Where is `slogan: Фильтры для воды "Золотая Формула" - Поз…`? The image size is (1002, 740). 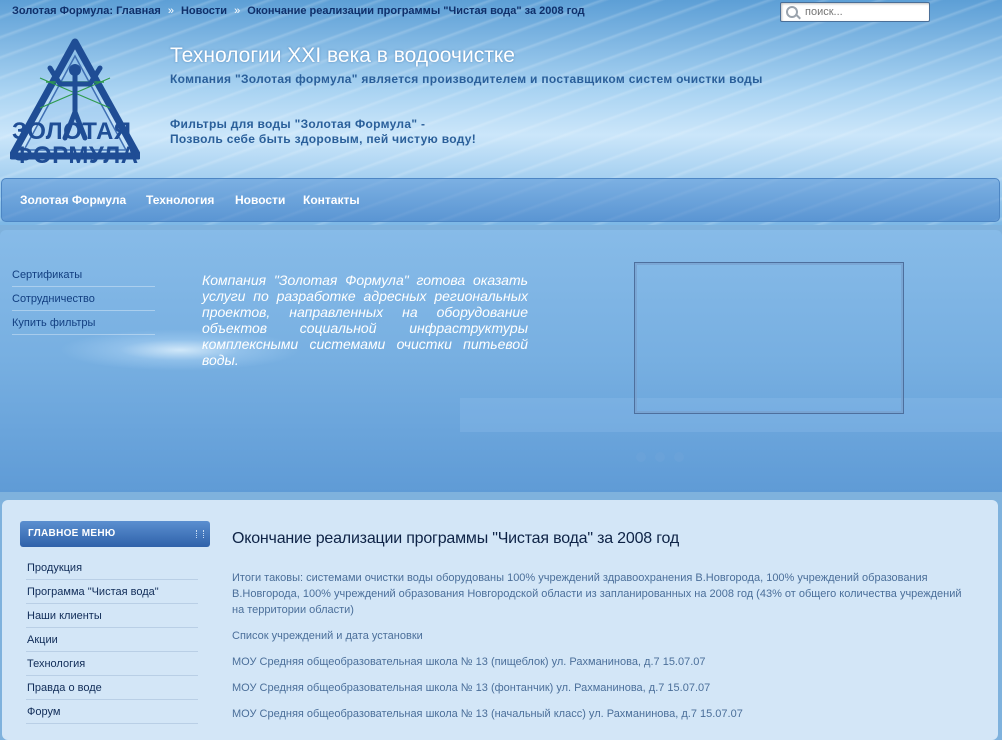 slogan: Фильтры для воды "Золотая Формула" - Поз… is located at coordinates (323, 132).